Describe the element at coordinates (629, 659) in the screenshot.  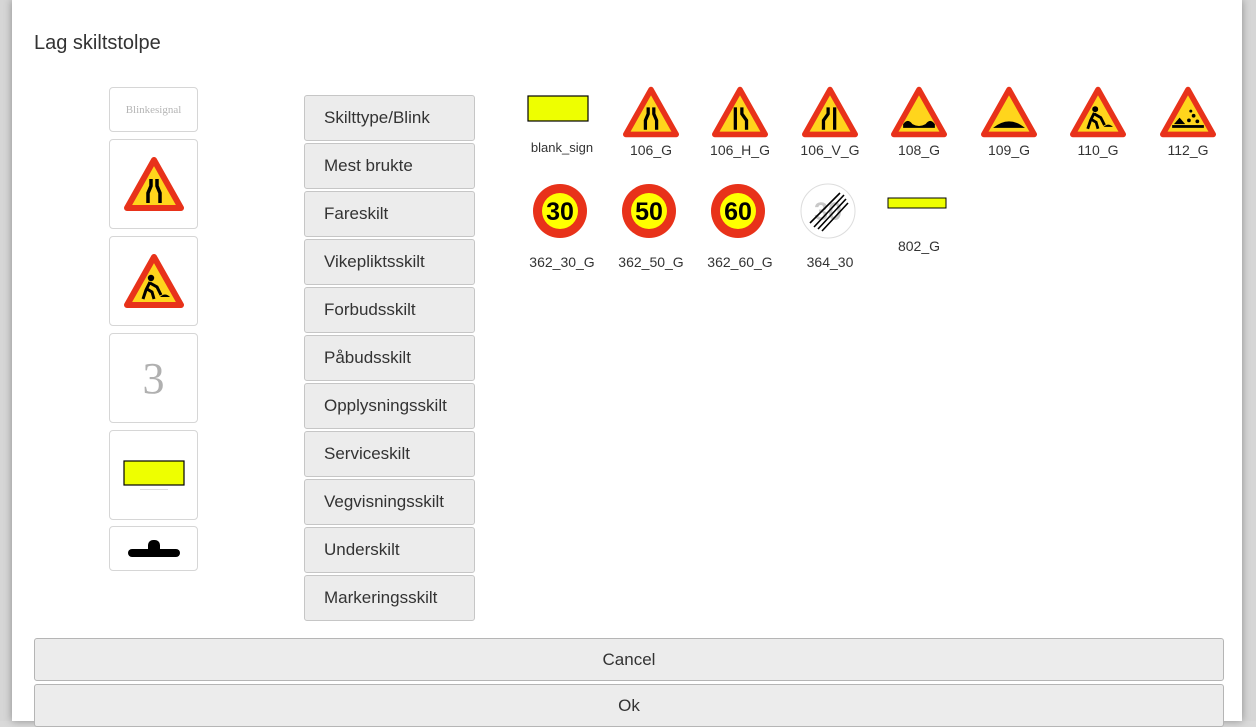
I see `cancel-button: Cancel` at that location.